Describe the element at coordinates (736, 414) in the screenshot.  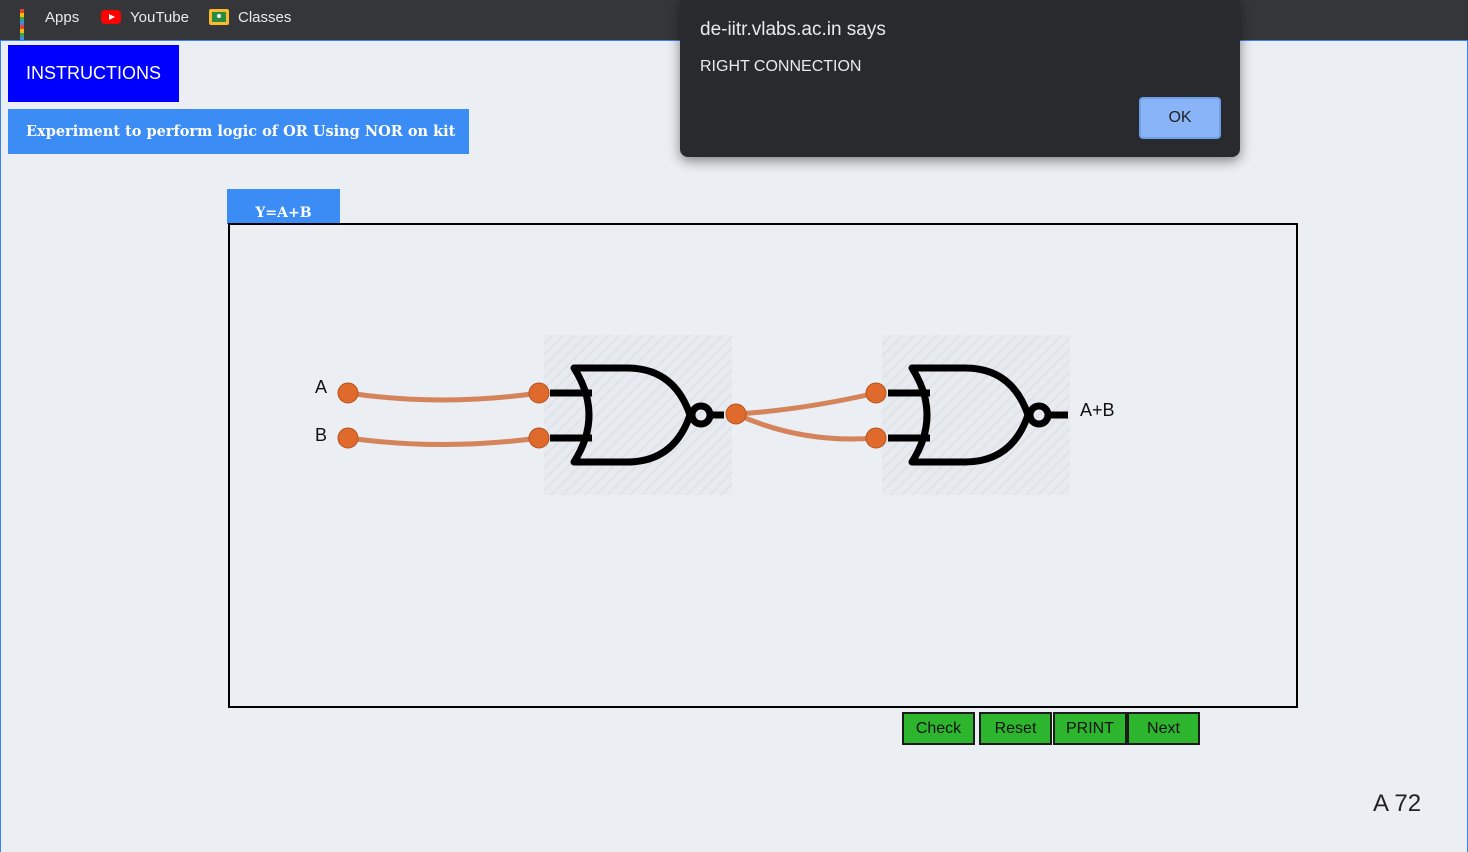
I see `gate1-output-node` at that location.